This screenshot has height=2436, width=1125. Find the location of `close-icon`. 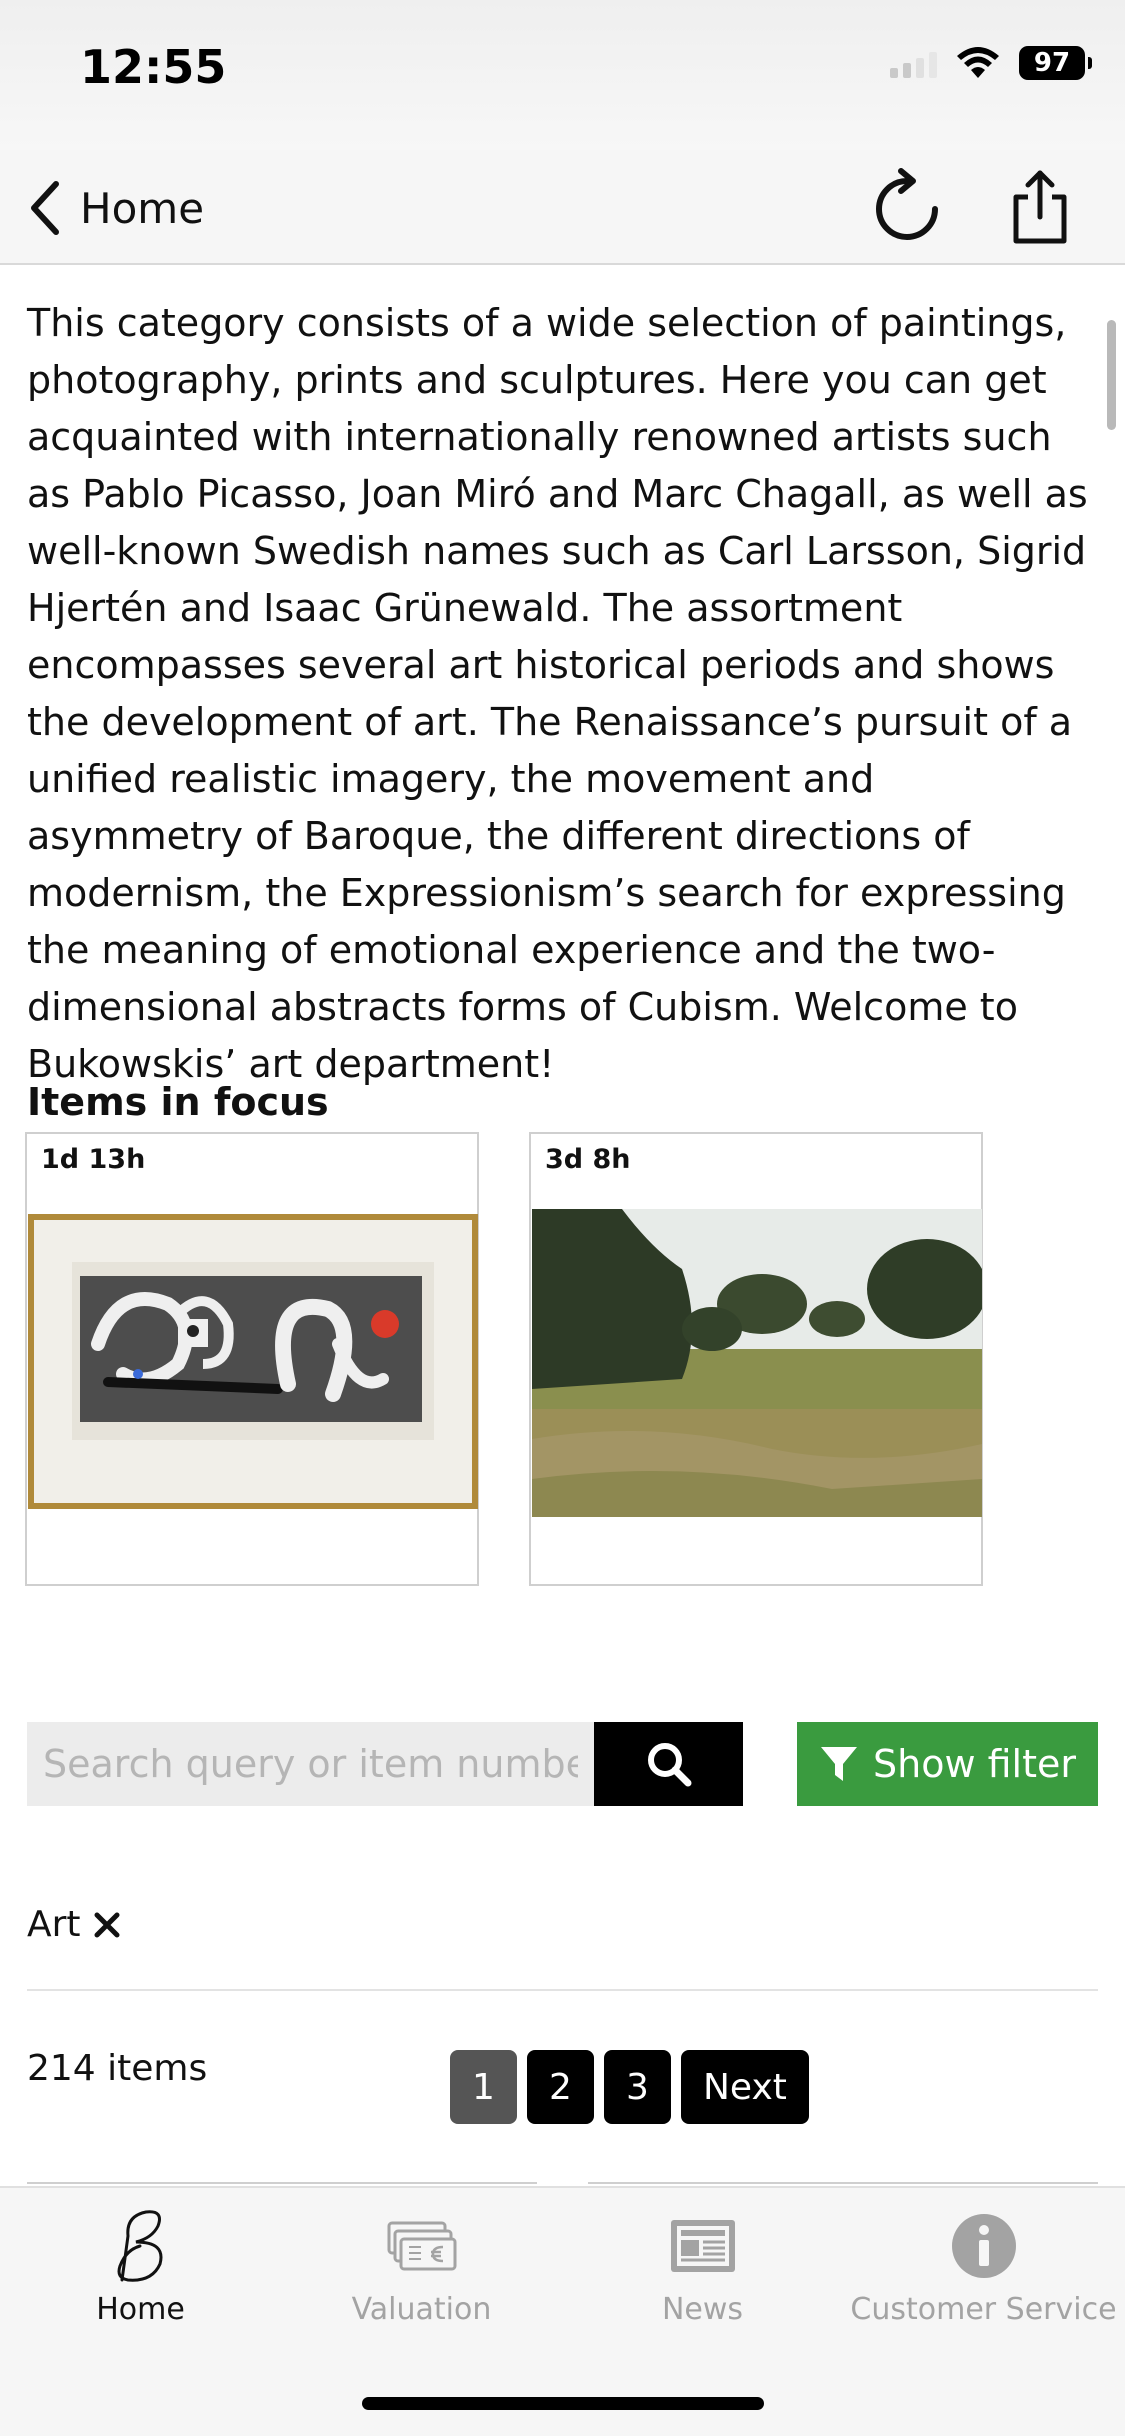

close-icon is located at coordinates (107, 1925).